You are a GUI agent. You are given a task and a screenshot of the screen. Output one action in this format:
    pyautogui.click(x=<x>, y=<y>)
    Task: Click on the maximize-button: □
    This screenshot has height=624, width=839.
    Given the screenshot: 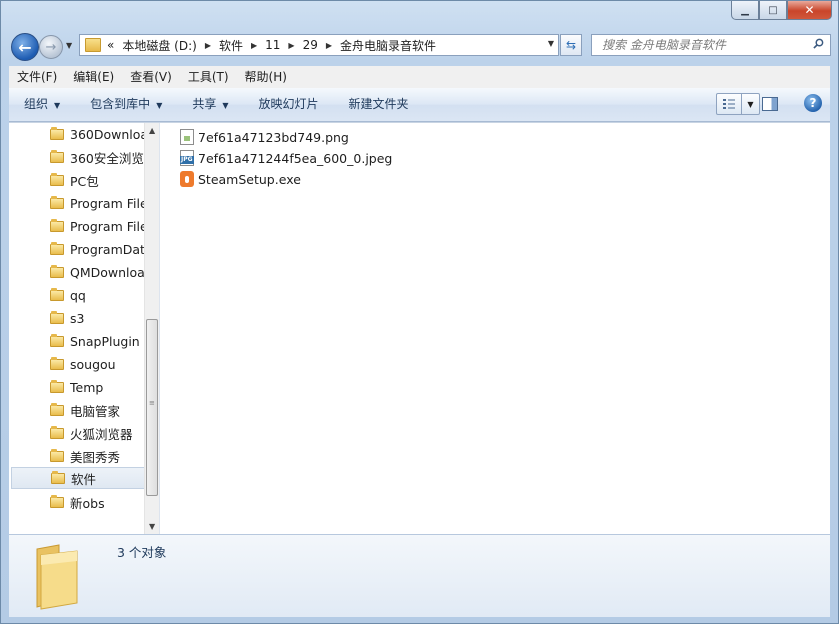 What is the action you would take?
    pyautogui.click(x=773, y=10)
    